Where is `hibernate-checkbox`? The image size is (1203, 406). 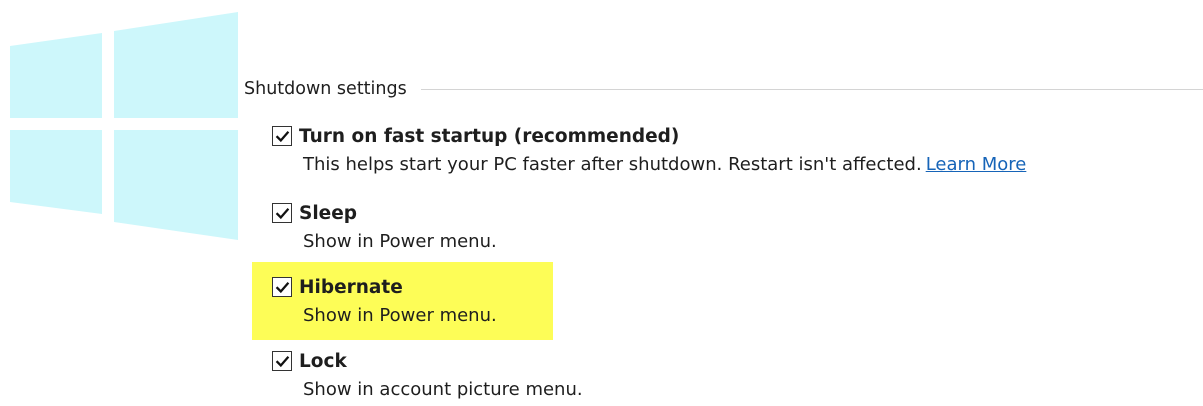 hibernate-checkbox is located at coordinates (282, 287).